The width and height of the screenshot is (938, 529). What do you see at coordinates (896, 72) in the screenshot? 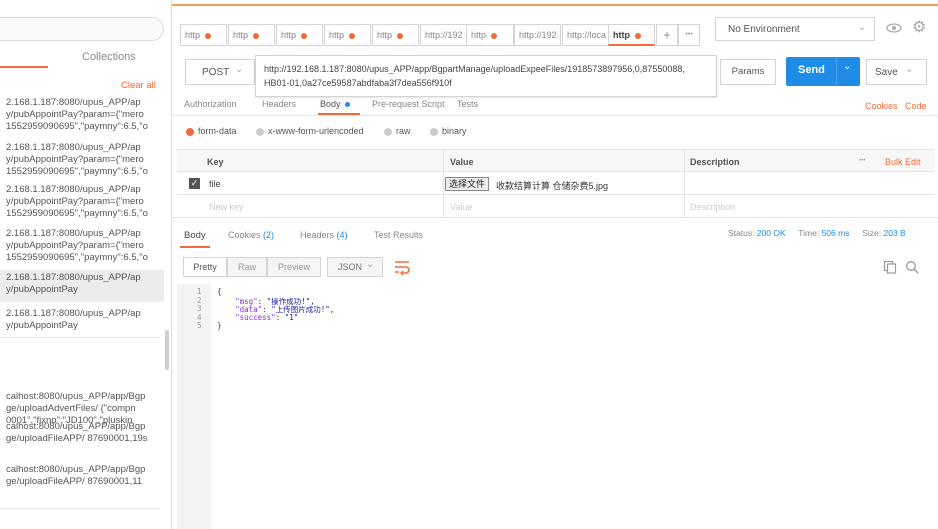
I see `save-button: Save ⌄` at bounding box center [896, 72].